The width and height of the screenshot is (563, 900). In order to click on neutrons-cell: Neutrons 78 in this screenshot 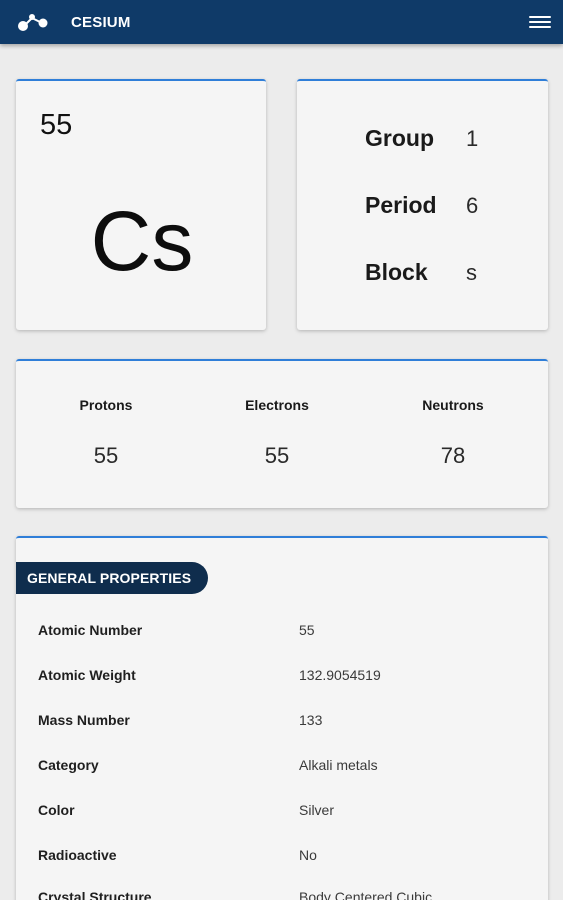, I will do `click(453, 433)`.